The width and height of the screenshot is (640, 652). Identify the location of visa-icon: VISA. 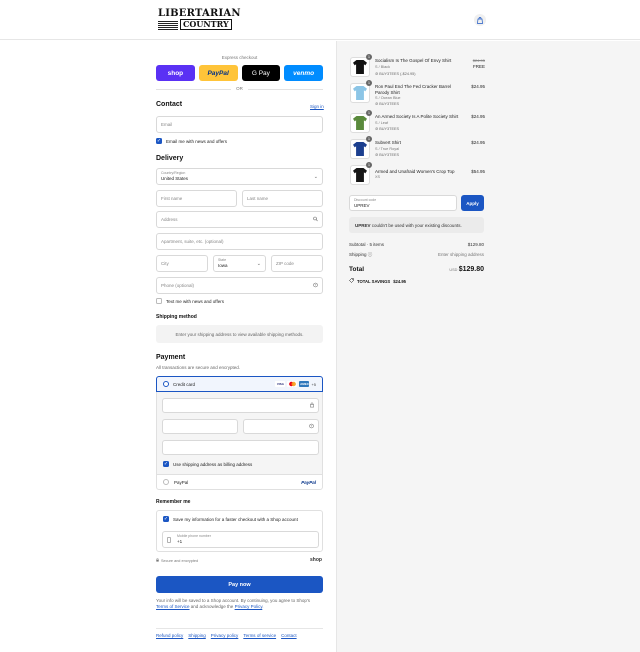
(280, 384).